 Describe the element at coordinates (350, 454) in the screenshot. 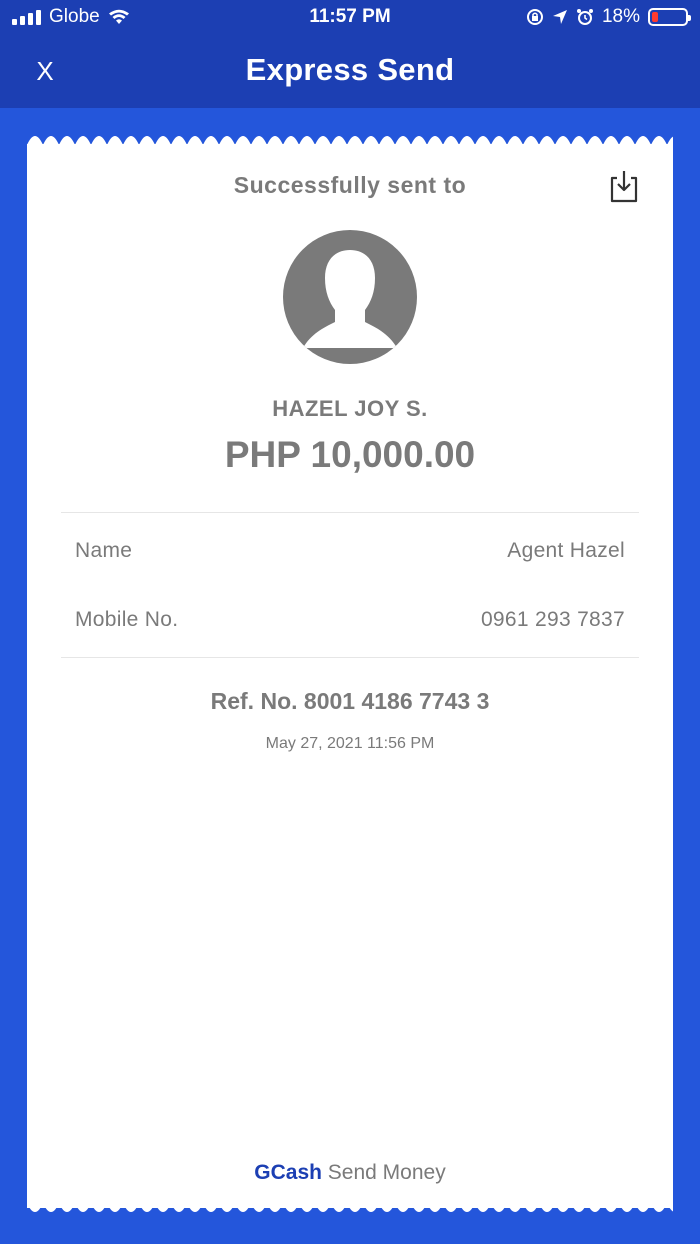

I see `amount: PHP 10,000.00` at that location.